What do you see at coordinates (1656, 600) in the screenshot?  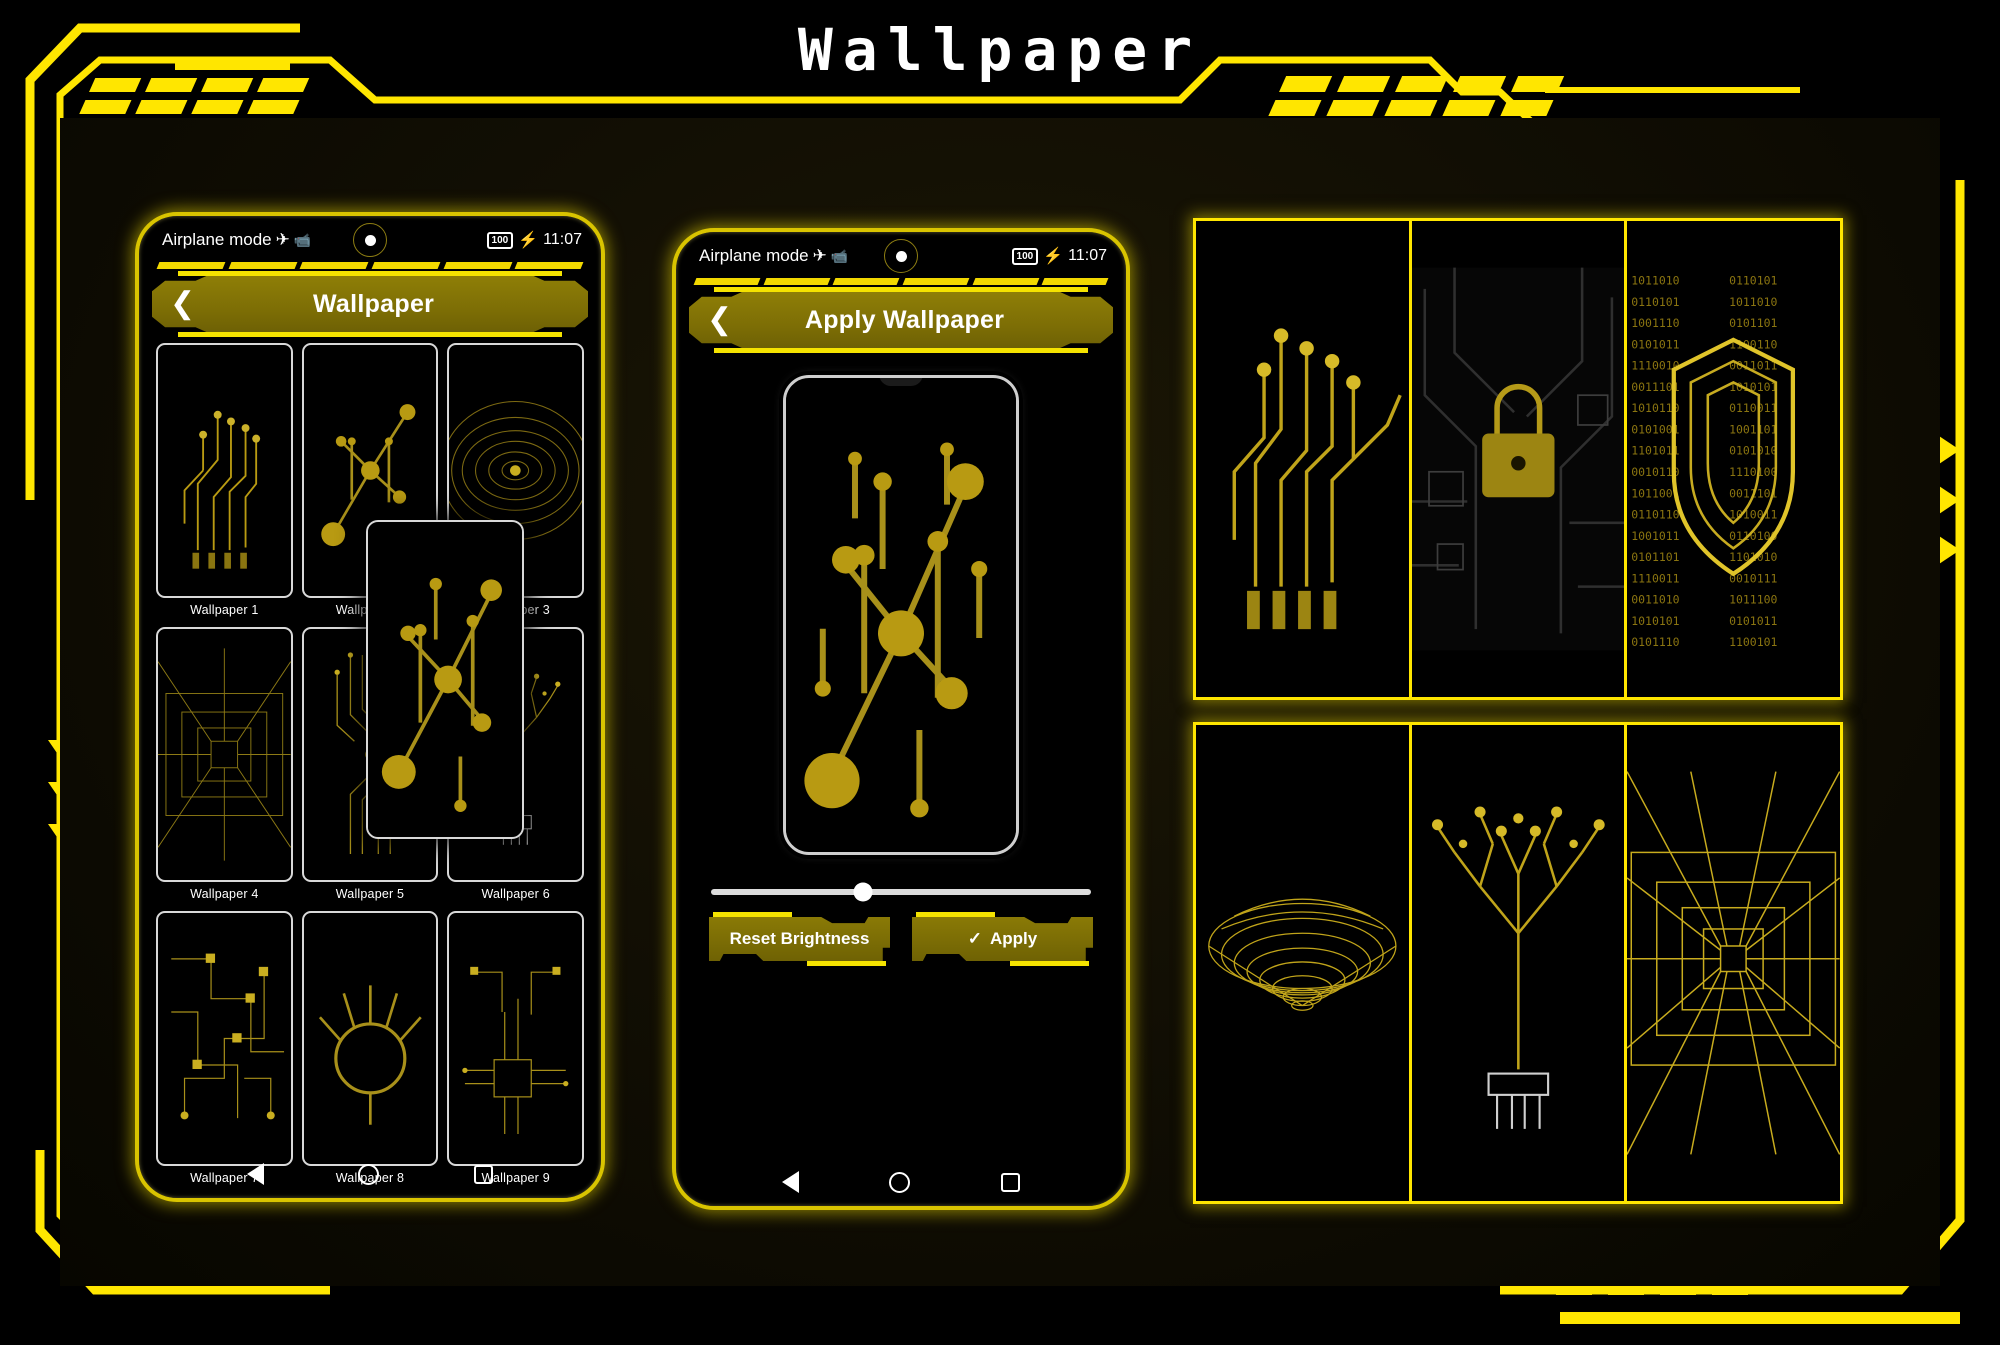 I see `svg-text: 0011010` at bounding box center [1656, 600].